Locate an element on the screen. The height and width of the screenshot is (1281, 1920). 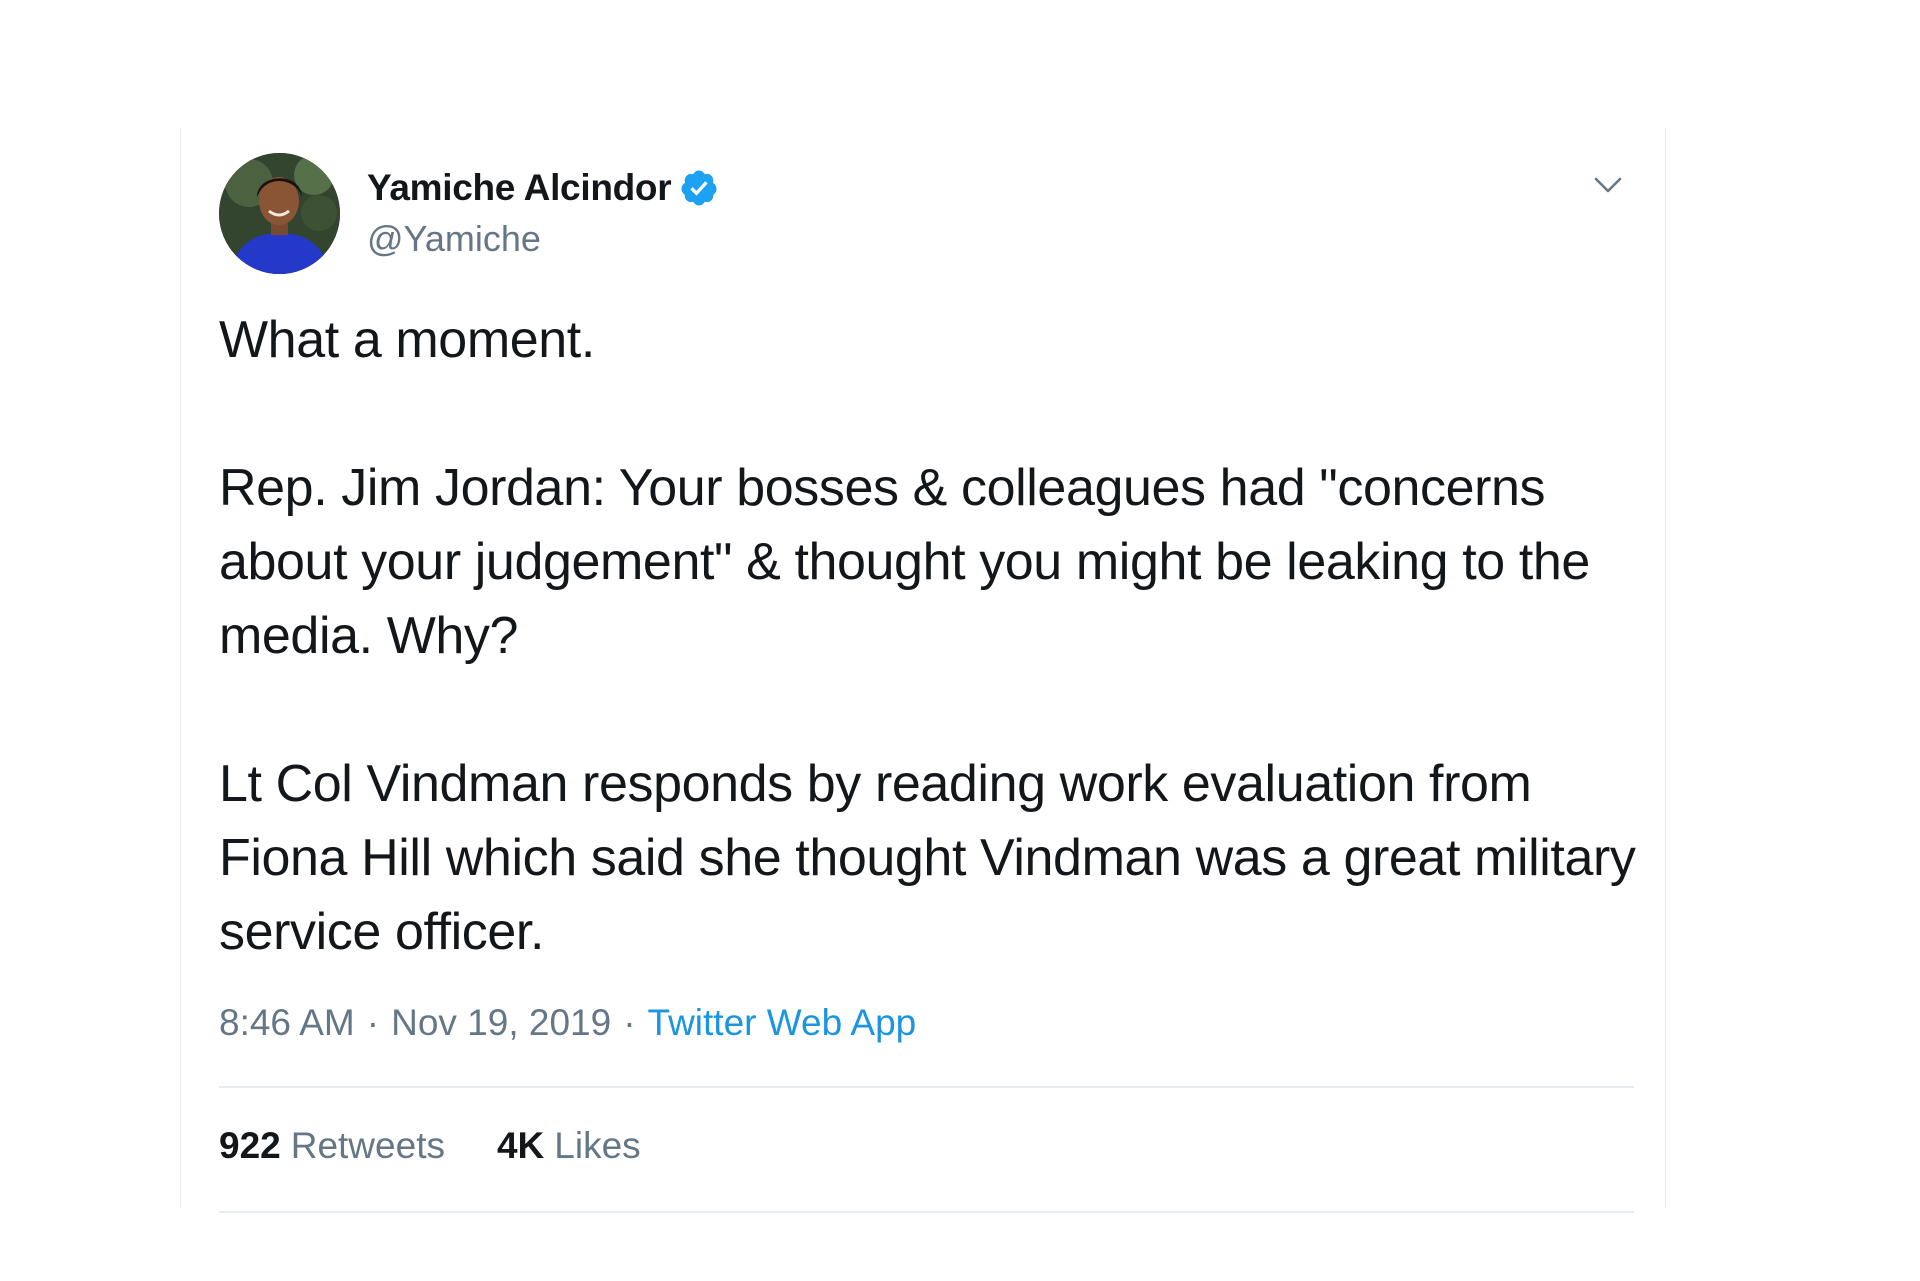
avatar is located at coordinates (279, 213).